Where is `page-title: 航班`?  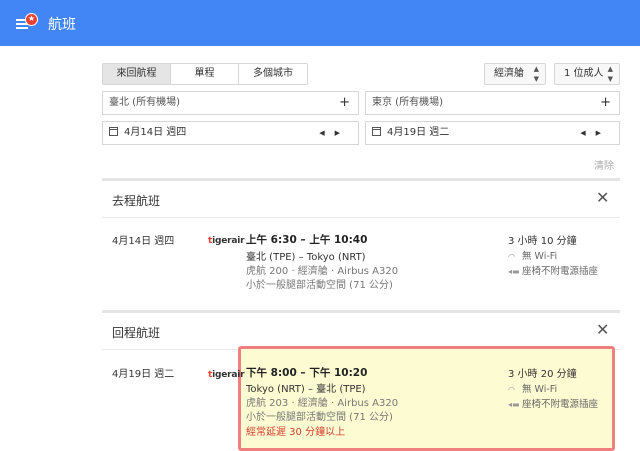 page-title: 航班 is located at coordinates (62, 25).